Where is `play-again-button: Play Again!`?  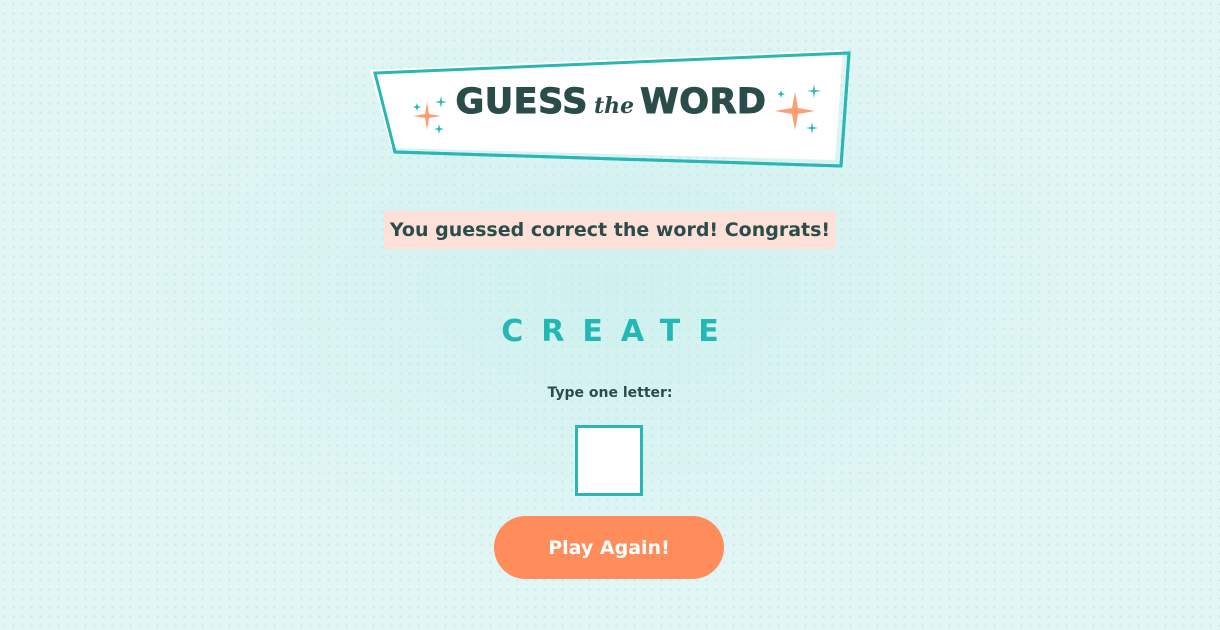 play-again-button: Play Again! is located at coordinates (609, 547).